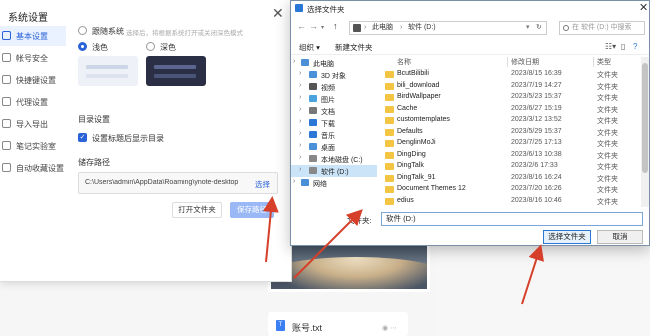 The width and height of the screenshot is (650, 336). I want to click on nav-item: › 图片, so click(334, 99).